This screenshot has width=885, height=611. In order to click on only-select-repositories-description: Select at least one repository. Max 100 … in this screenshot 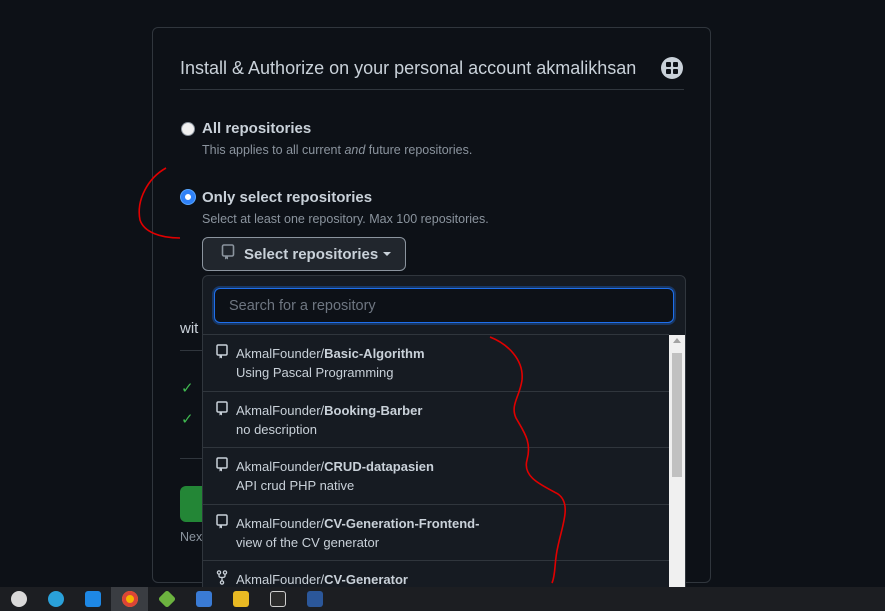, I will do `click(345, 219)`.